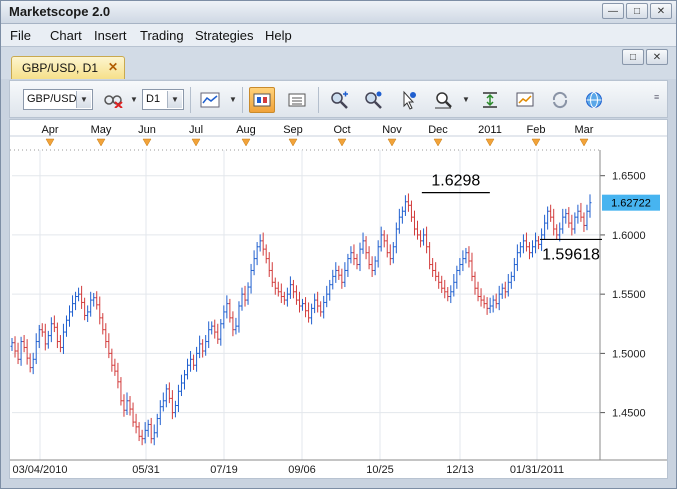  Describe the element at coordinates (60, 11) in the screenshot. I see `app-title: Marketscope 2.0` at that location.